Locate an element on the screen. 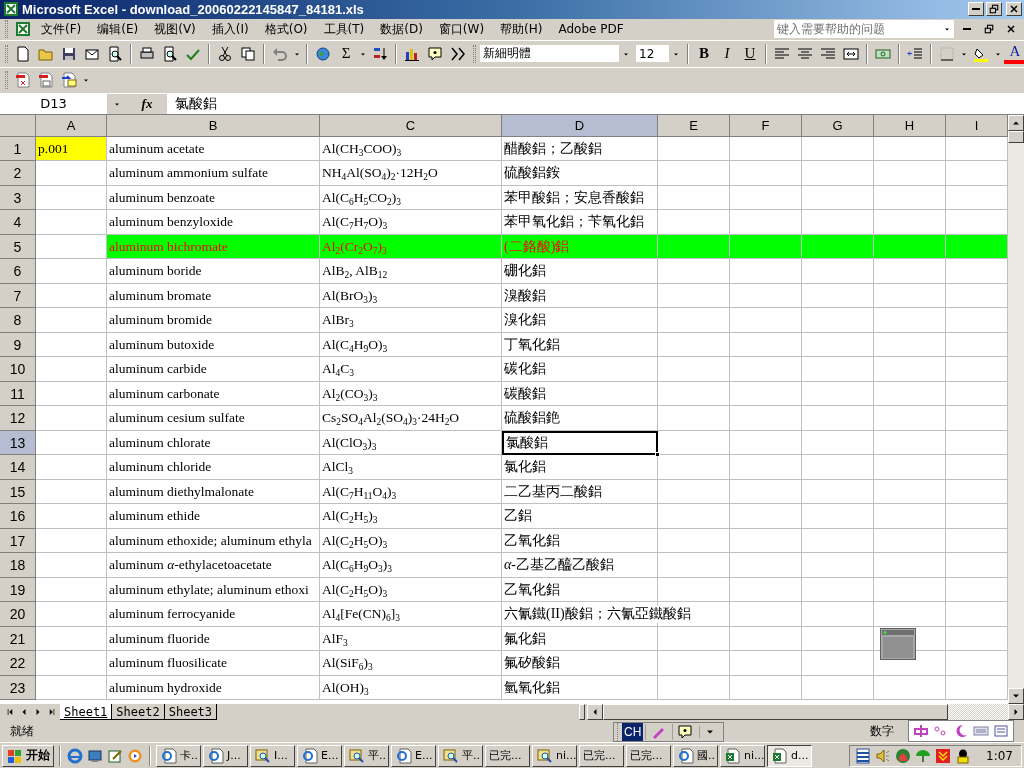  sheet-tab: Sheet1 is located at coordinates (86, 712).